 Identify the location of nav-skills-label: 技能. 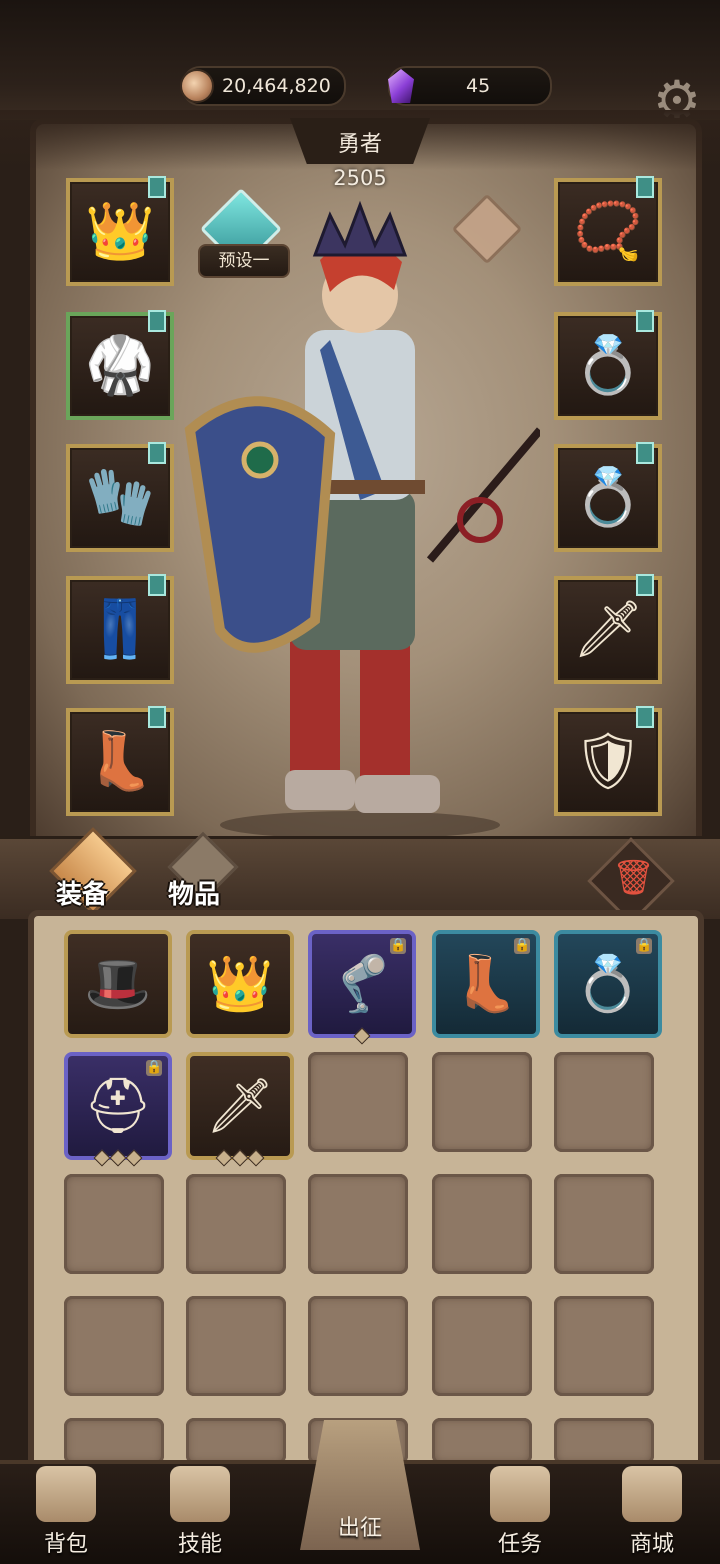
(199, 1544).